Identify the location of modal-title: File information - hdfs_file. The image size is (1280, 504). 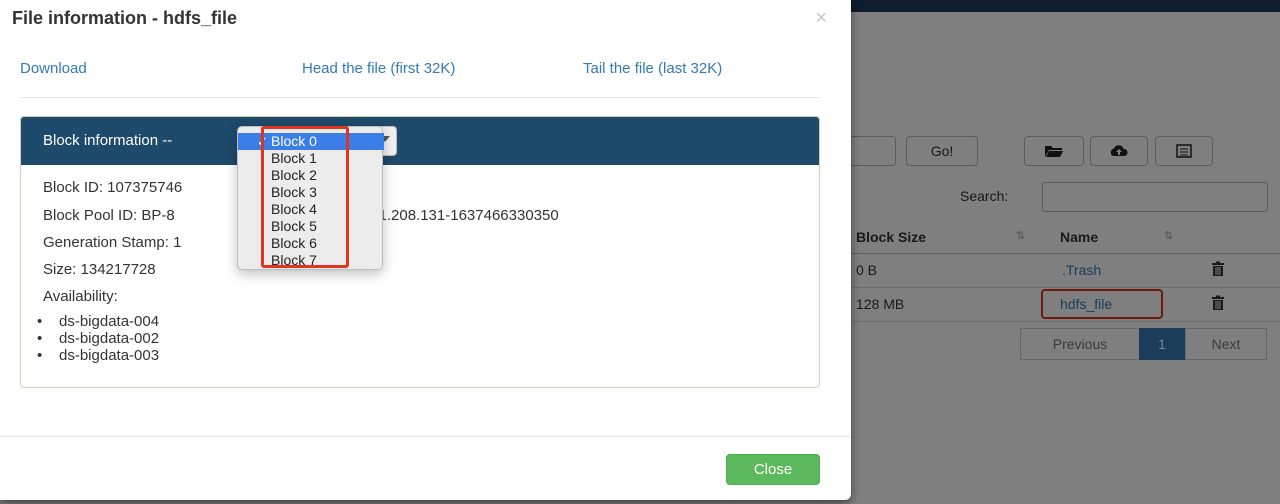
(125, 18).